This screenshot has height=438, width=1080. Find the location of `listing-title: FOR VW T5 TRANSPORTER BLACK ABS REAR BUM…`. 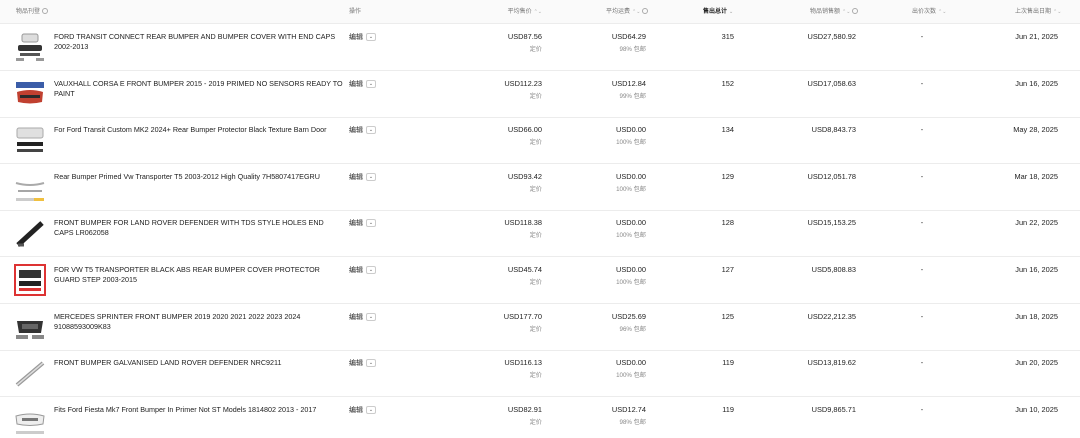

listing-title: FOR VW T5 TRANSPORTER BLACK ABS REAR BUM… is located at coordinates (199, 275).